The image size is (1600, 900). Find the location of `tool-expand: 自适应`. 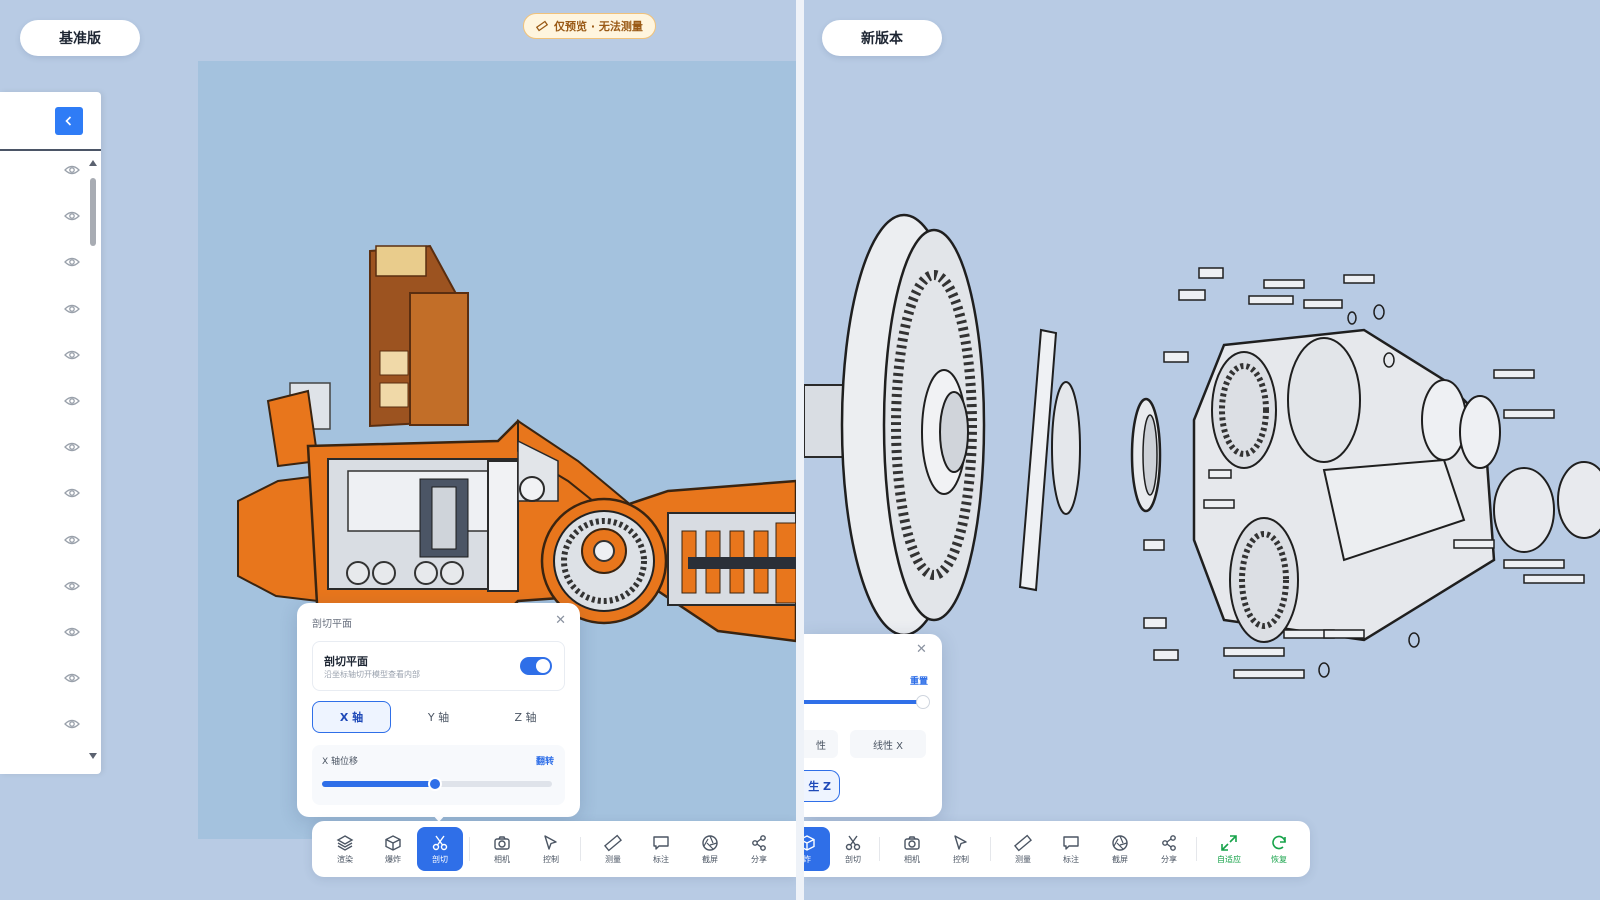

tool-expand: 自适应 is located at coordinates (1229, 849).